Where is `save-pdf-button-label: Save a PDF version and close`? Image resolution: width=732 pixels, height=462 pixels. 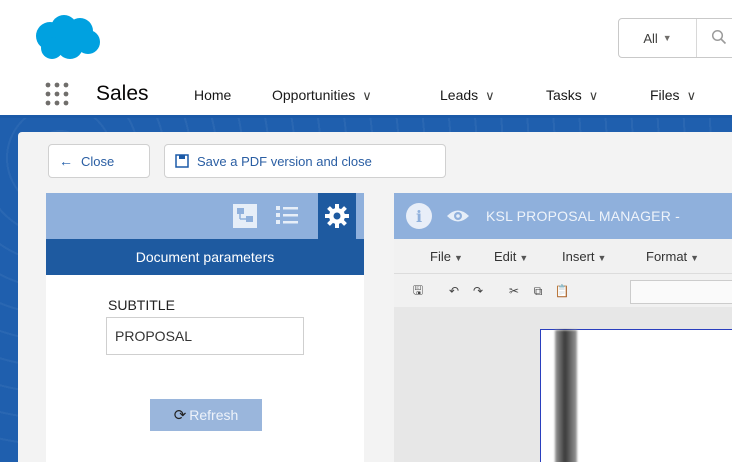
save-pdf-button-label: Save a PDF version and close is located at coordinates (284, 161).